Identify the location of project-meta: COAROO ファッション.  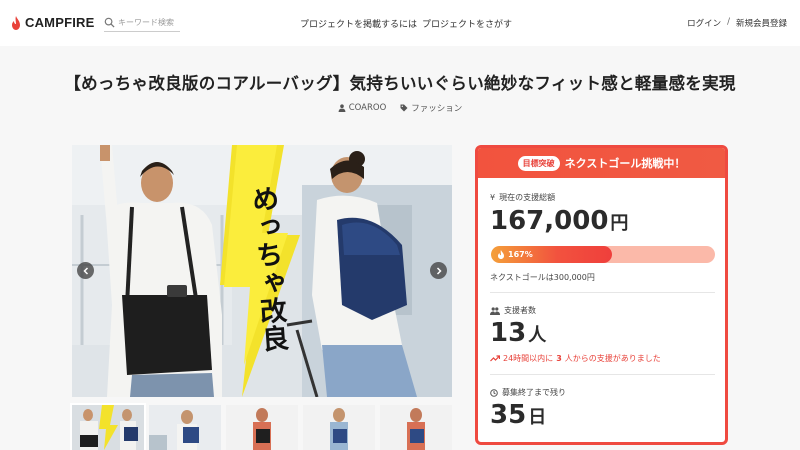
(400, 108).